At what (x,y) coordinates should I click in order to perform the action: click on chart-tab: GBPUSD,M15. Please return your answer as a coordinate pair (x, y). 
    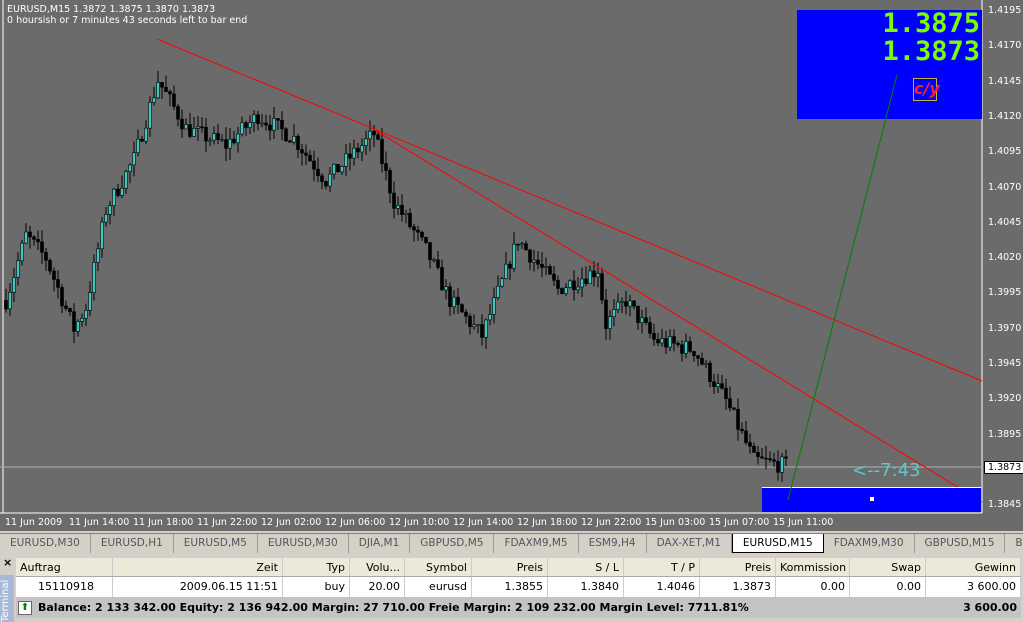
    Looking at the image, I should click on (960, 543).